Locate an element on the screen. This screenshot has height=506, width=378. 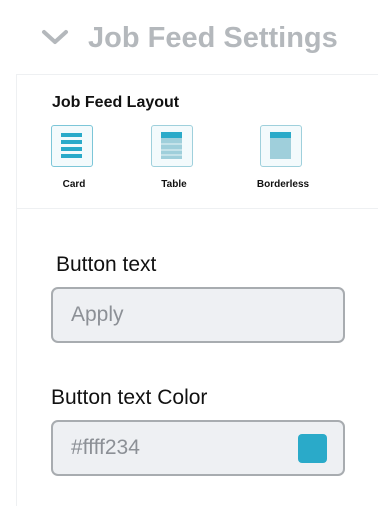
button-text-color-field is located at coordinates (198, 448).